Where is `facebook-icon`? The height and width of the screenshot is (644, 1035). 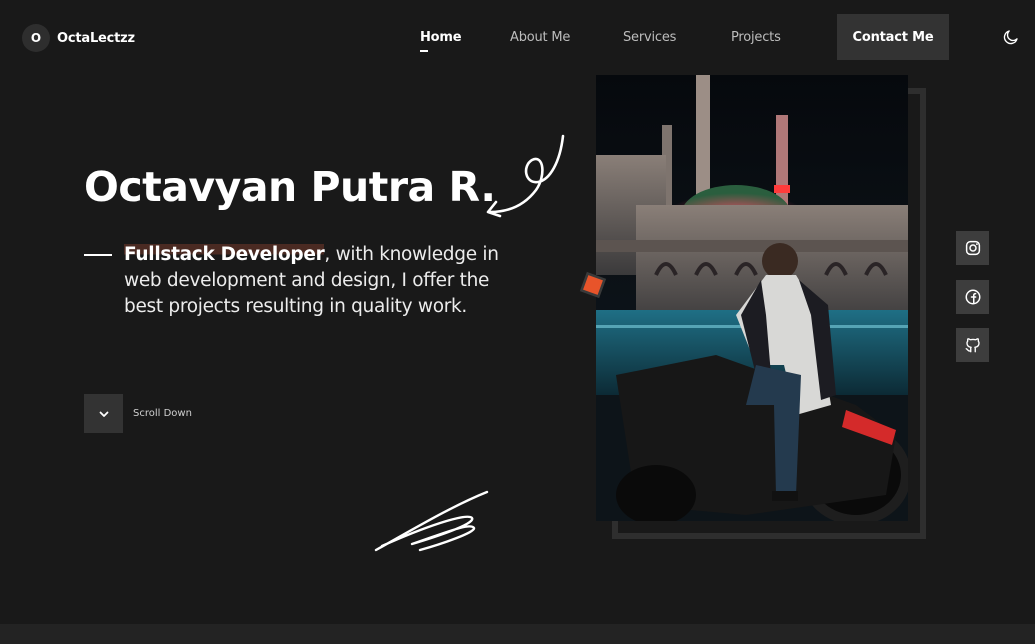
facebook-icon is located at coordinates (972, 297).